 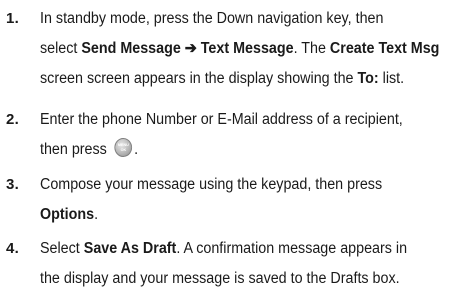 I want to click on step-text-segment: Select, so click(x=62, y=248).